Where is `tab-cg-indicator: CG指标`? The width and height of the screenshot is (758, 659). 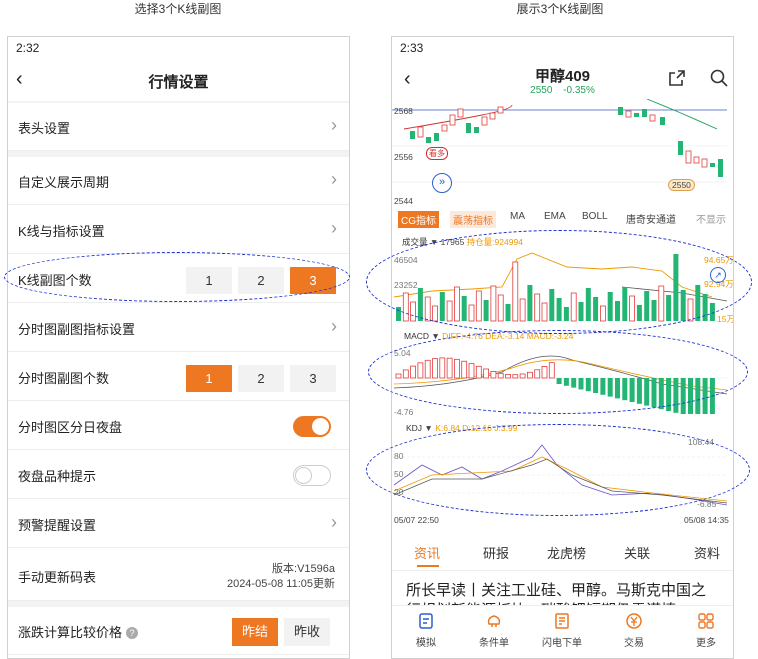 tab-cg-indicator: CG指标 is located at coordinates (418, 219).